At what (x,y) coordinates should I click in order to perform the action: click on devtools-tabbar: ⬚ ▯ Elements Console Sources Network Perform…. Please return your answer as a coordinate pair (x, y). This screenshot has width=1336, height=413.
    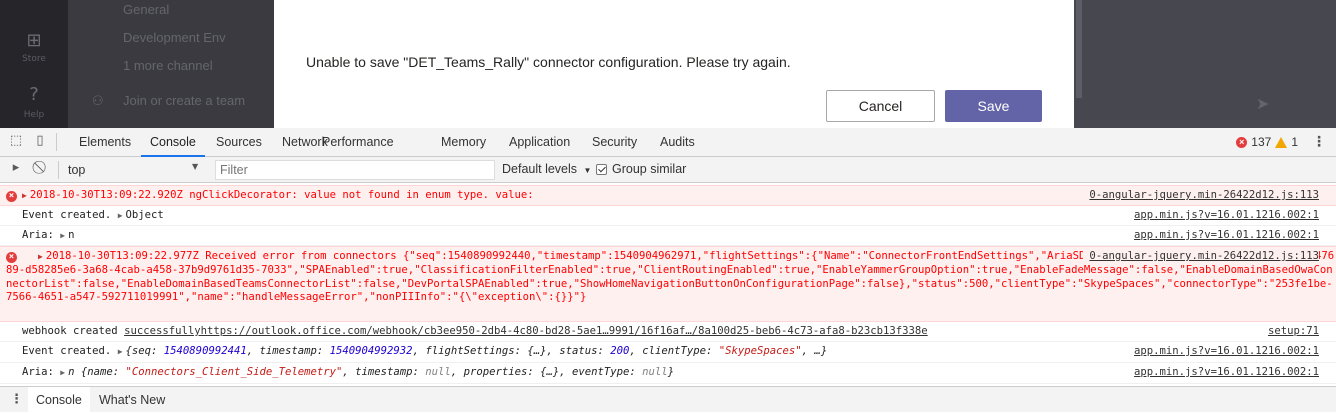
    Looking at the image, I should click on (668, 142).